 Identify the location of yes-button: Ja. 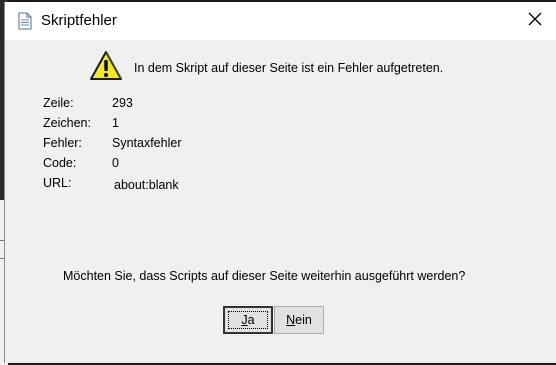
(248, 320).